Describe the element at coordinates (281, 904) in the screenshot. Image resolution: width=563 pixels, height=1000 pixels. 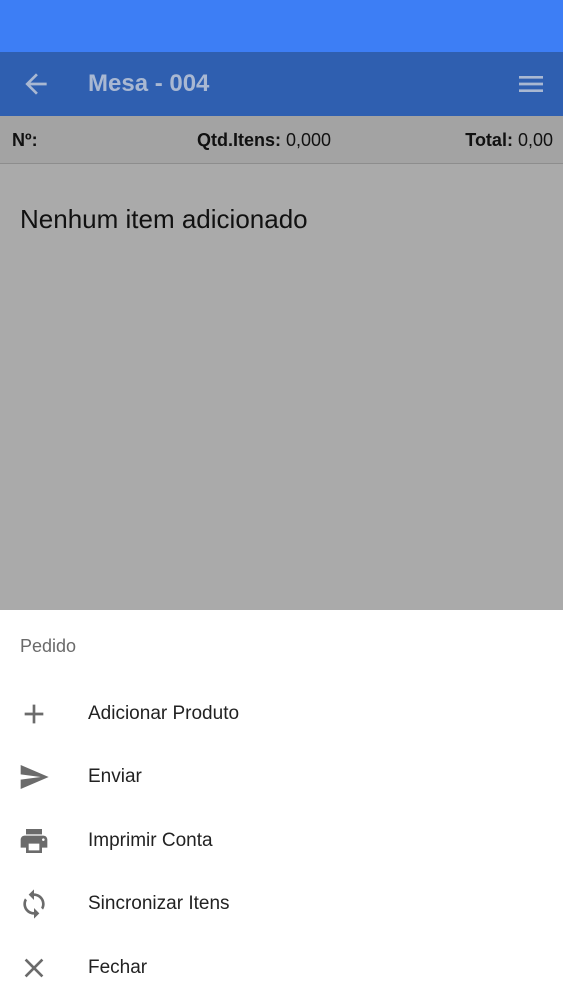
I see `sync-items-item: Sincronizar Itens` at that location.